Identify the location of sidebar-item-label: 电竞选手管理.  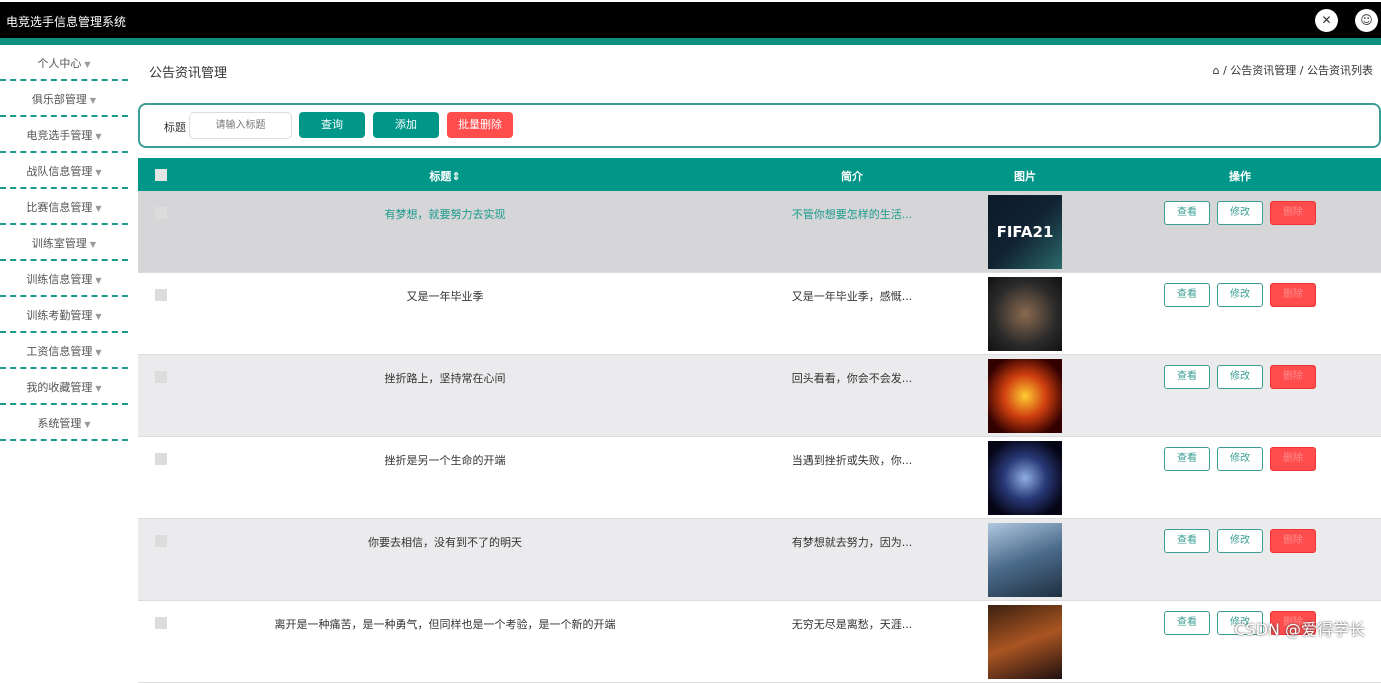
(59, 135).